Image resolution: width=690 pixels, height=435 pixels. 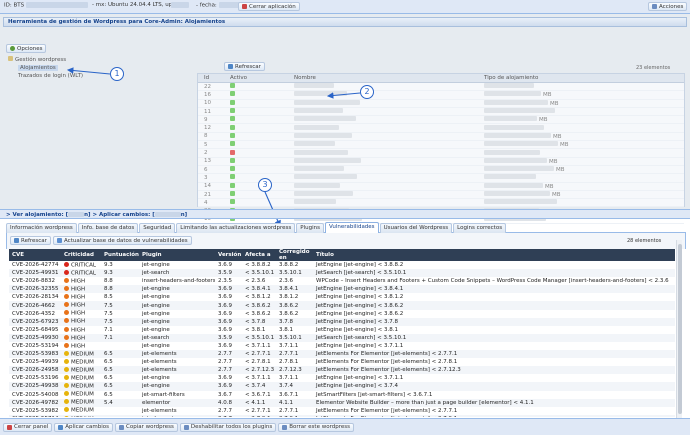 What do you see at coordinates (35, 255) in the screenshot?
I see `col-header: CVE` at bounding box center [35, 255].